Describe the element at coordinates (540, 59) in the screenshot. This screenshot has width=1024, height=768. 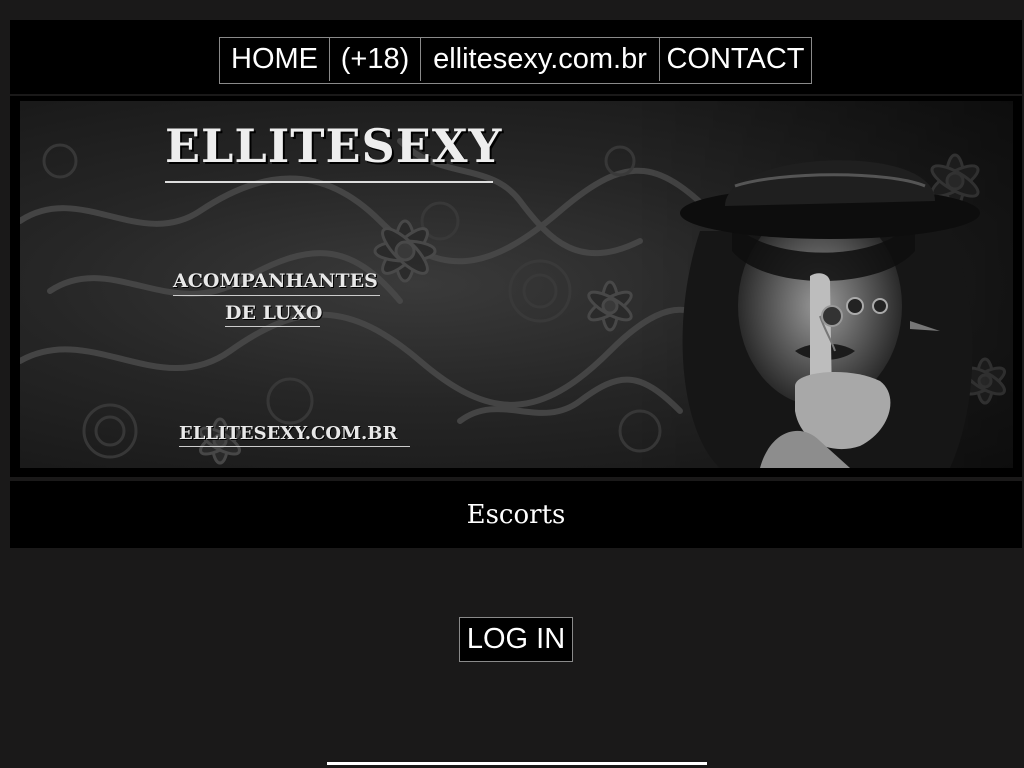
I see `nav-site-link: ellitesexy.com.br` at that location.